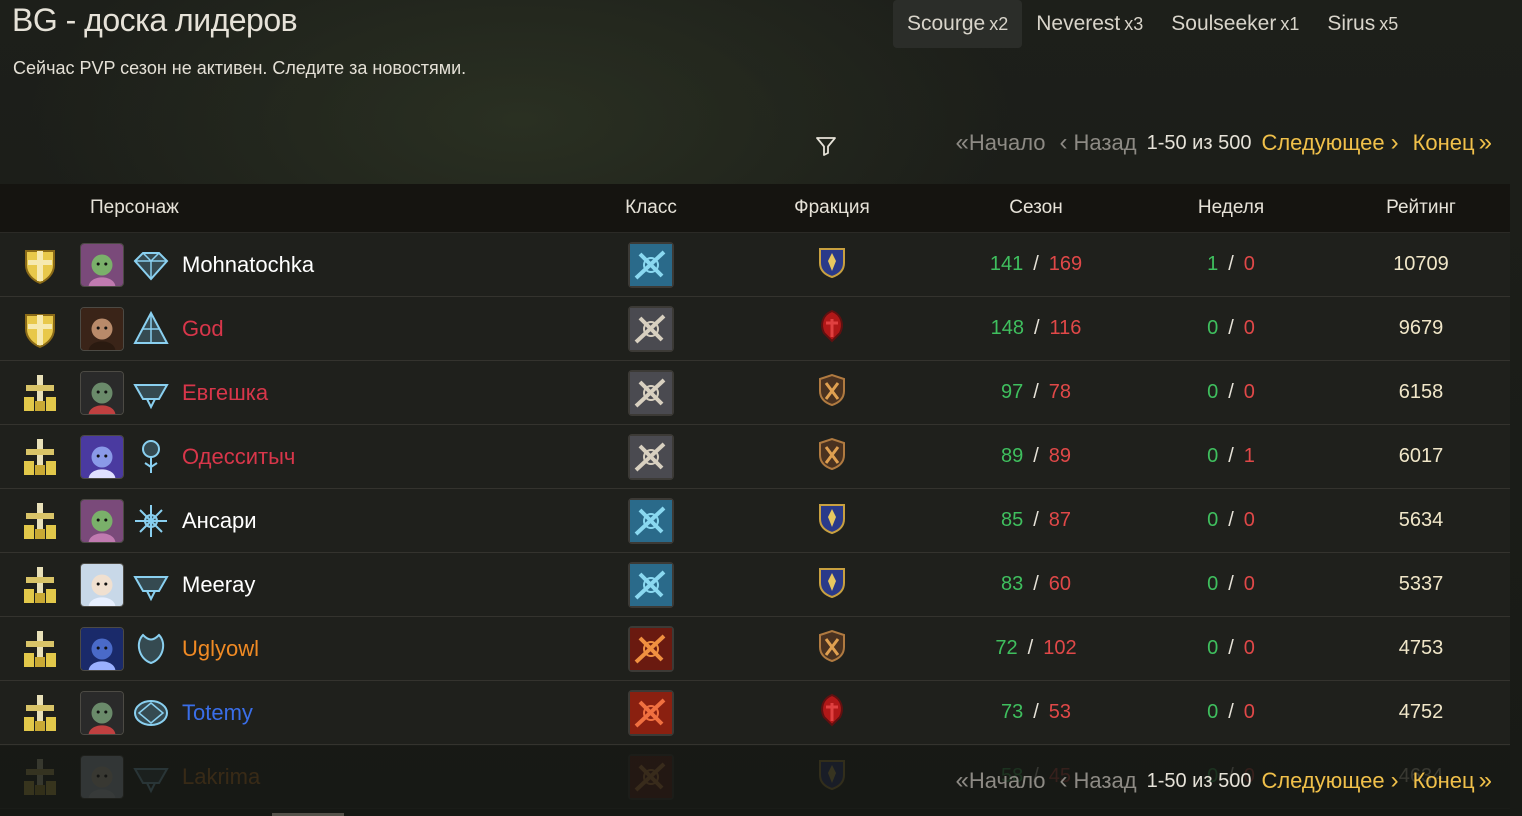 This screenshot has height=816, width=1522. I want to click on realm-multiplier: x1, so click(1290, 23).